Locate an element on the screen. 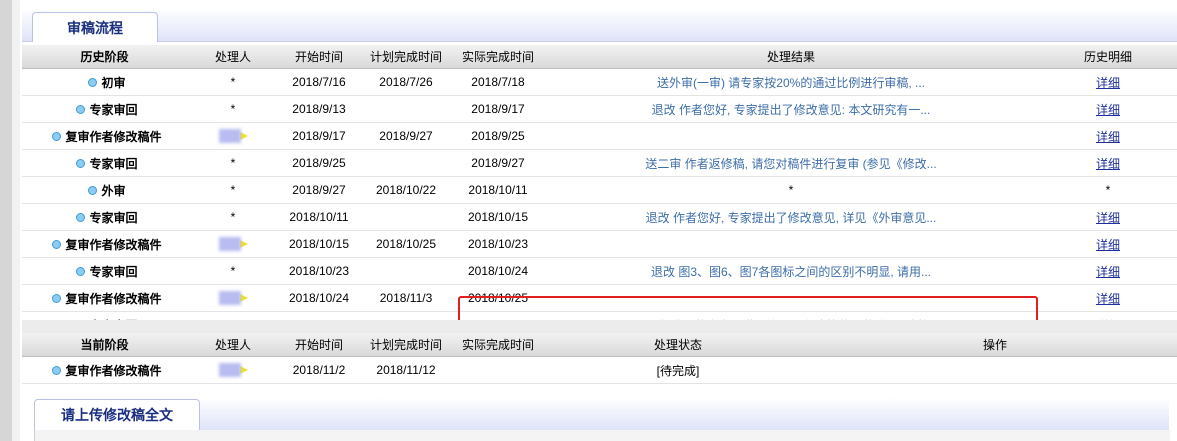  table-row: 复审作者修改稿件 2018/9/17 2018/9/27 2018/9/25 详细 is located at coordinates (599, 136).